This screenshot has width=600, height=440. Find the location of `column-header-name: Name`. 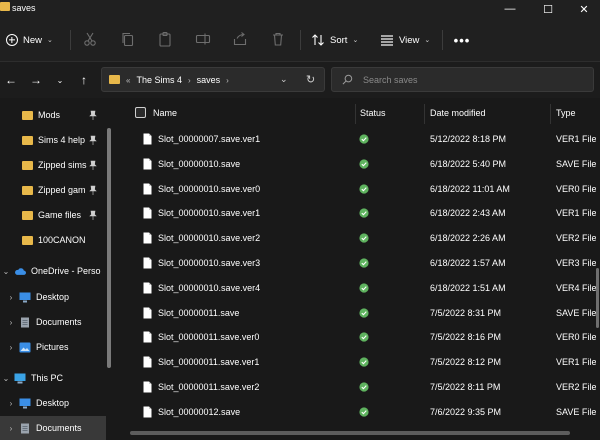

column-header-name: Name is located at coordinates (165, 113).